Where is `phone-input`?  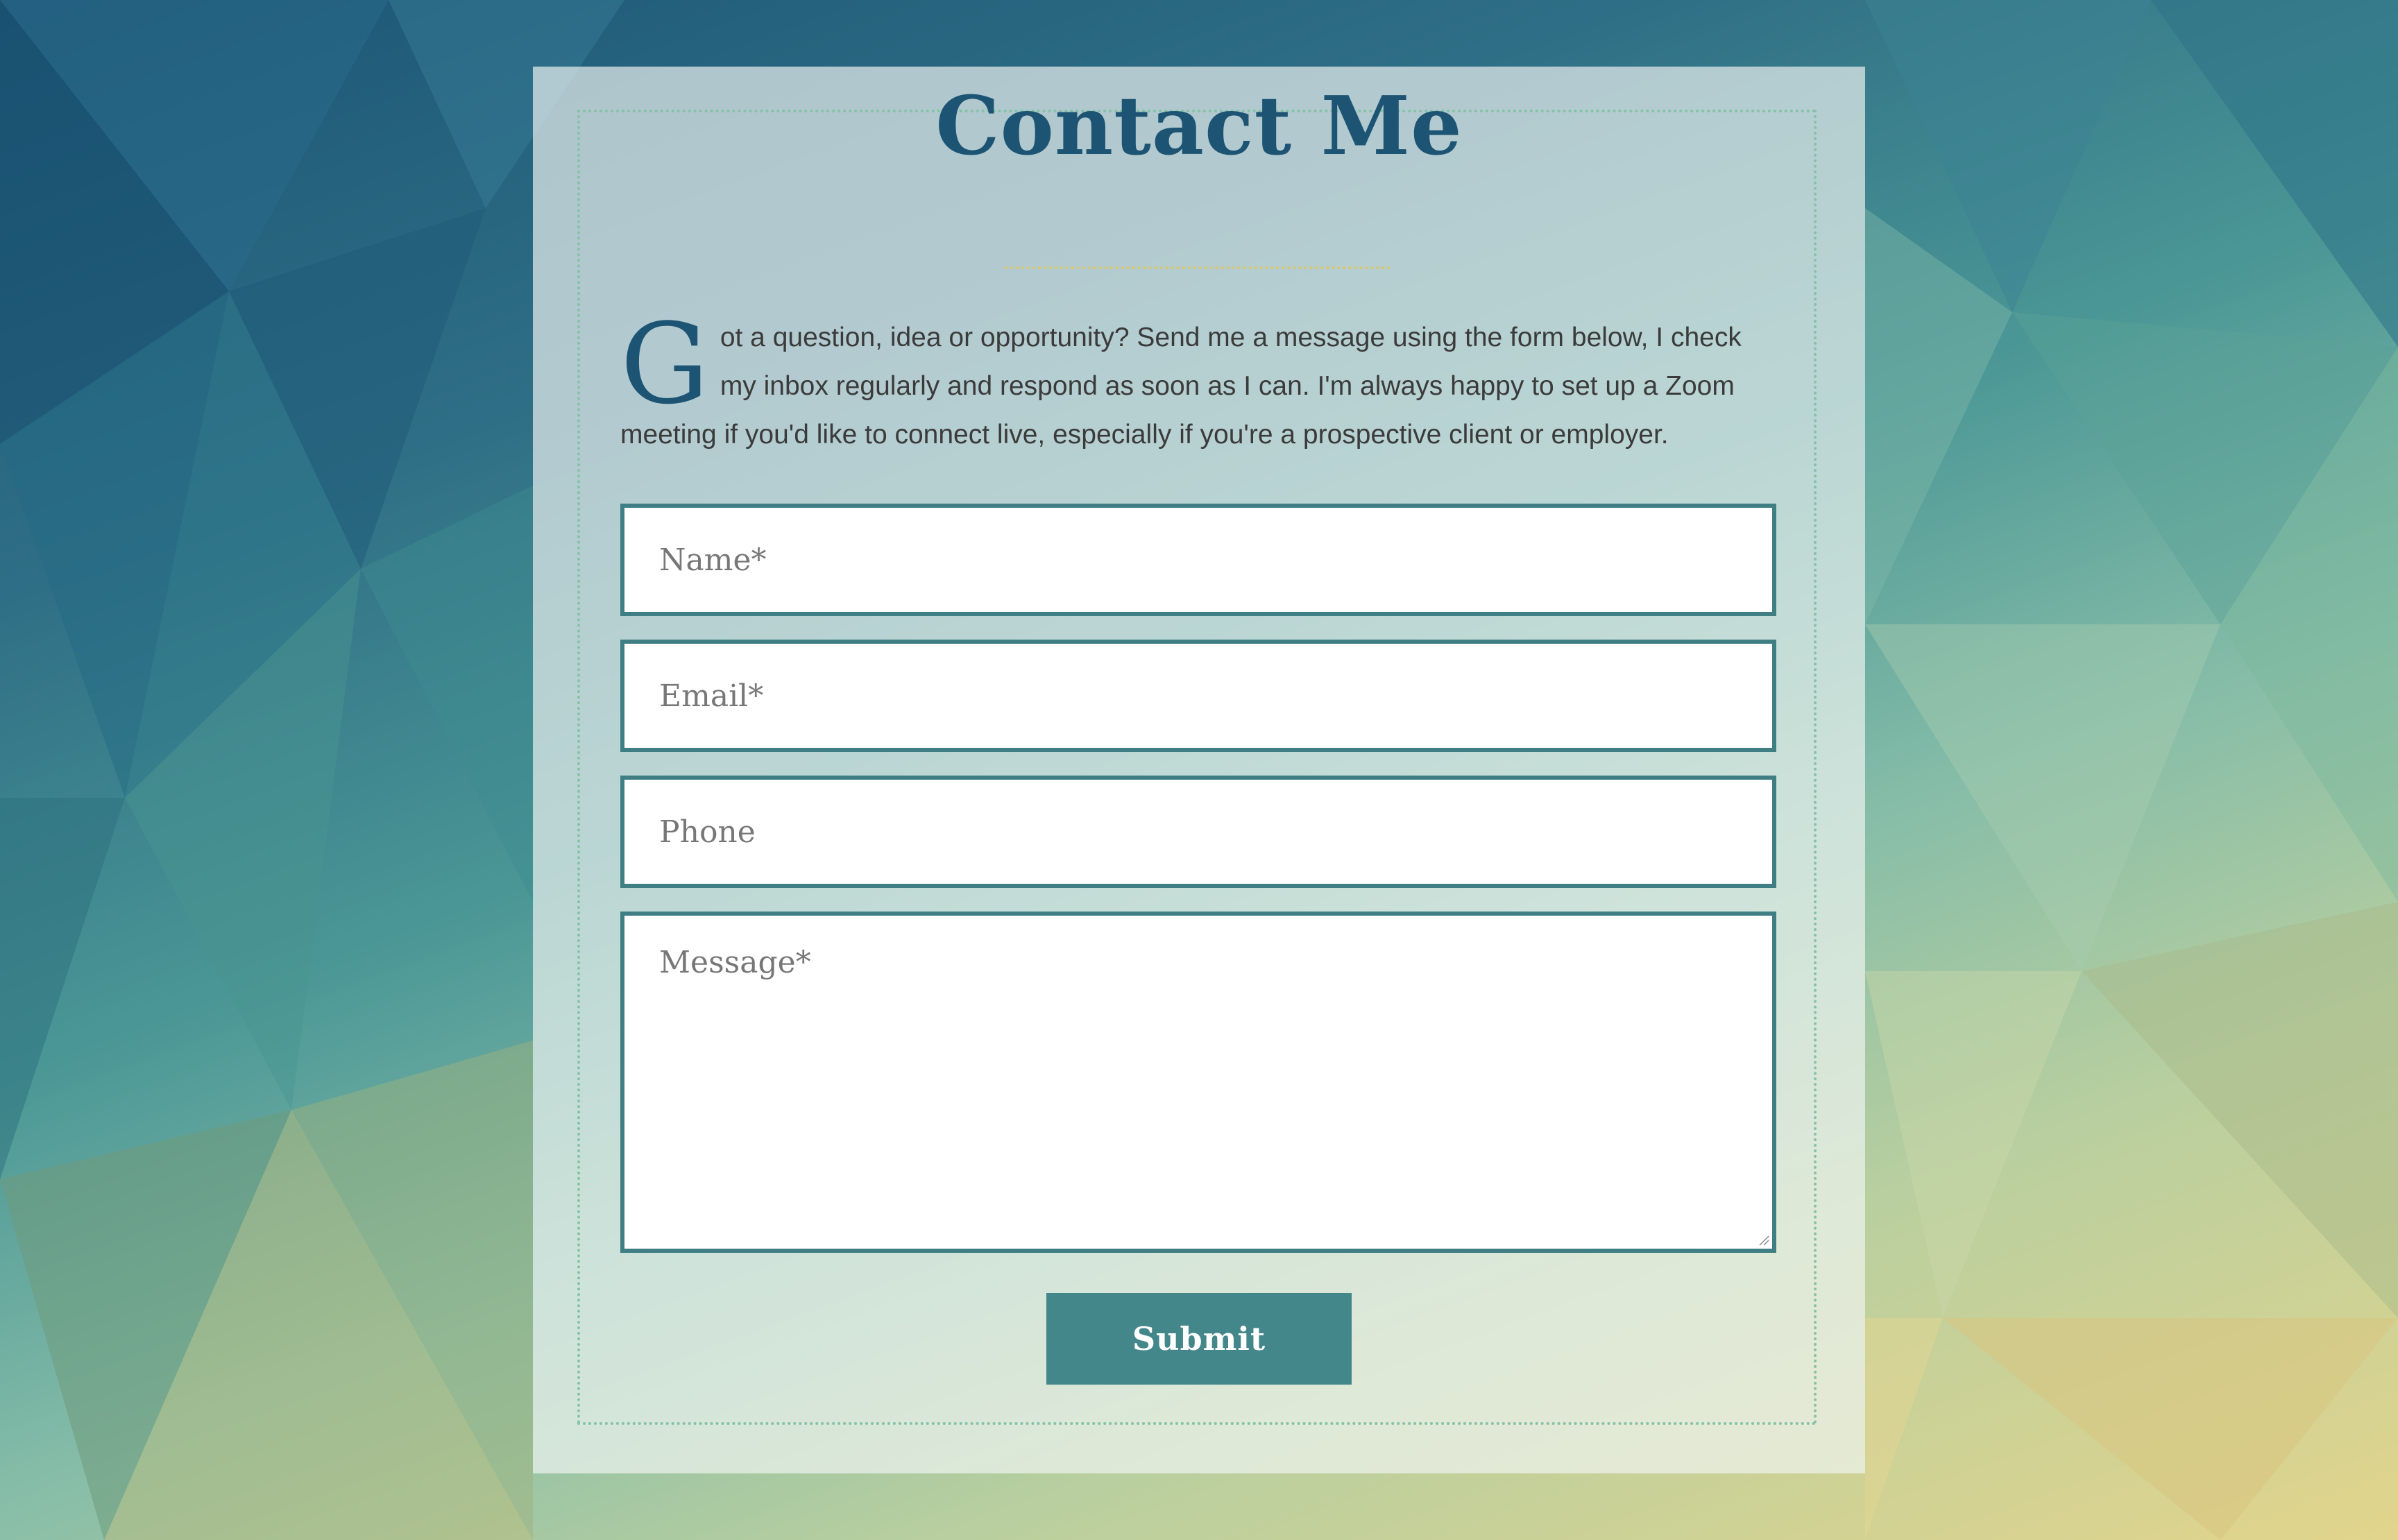 phone-input is located at coordinates (1198, 832).